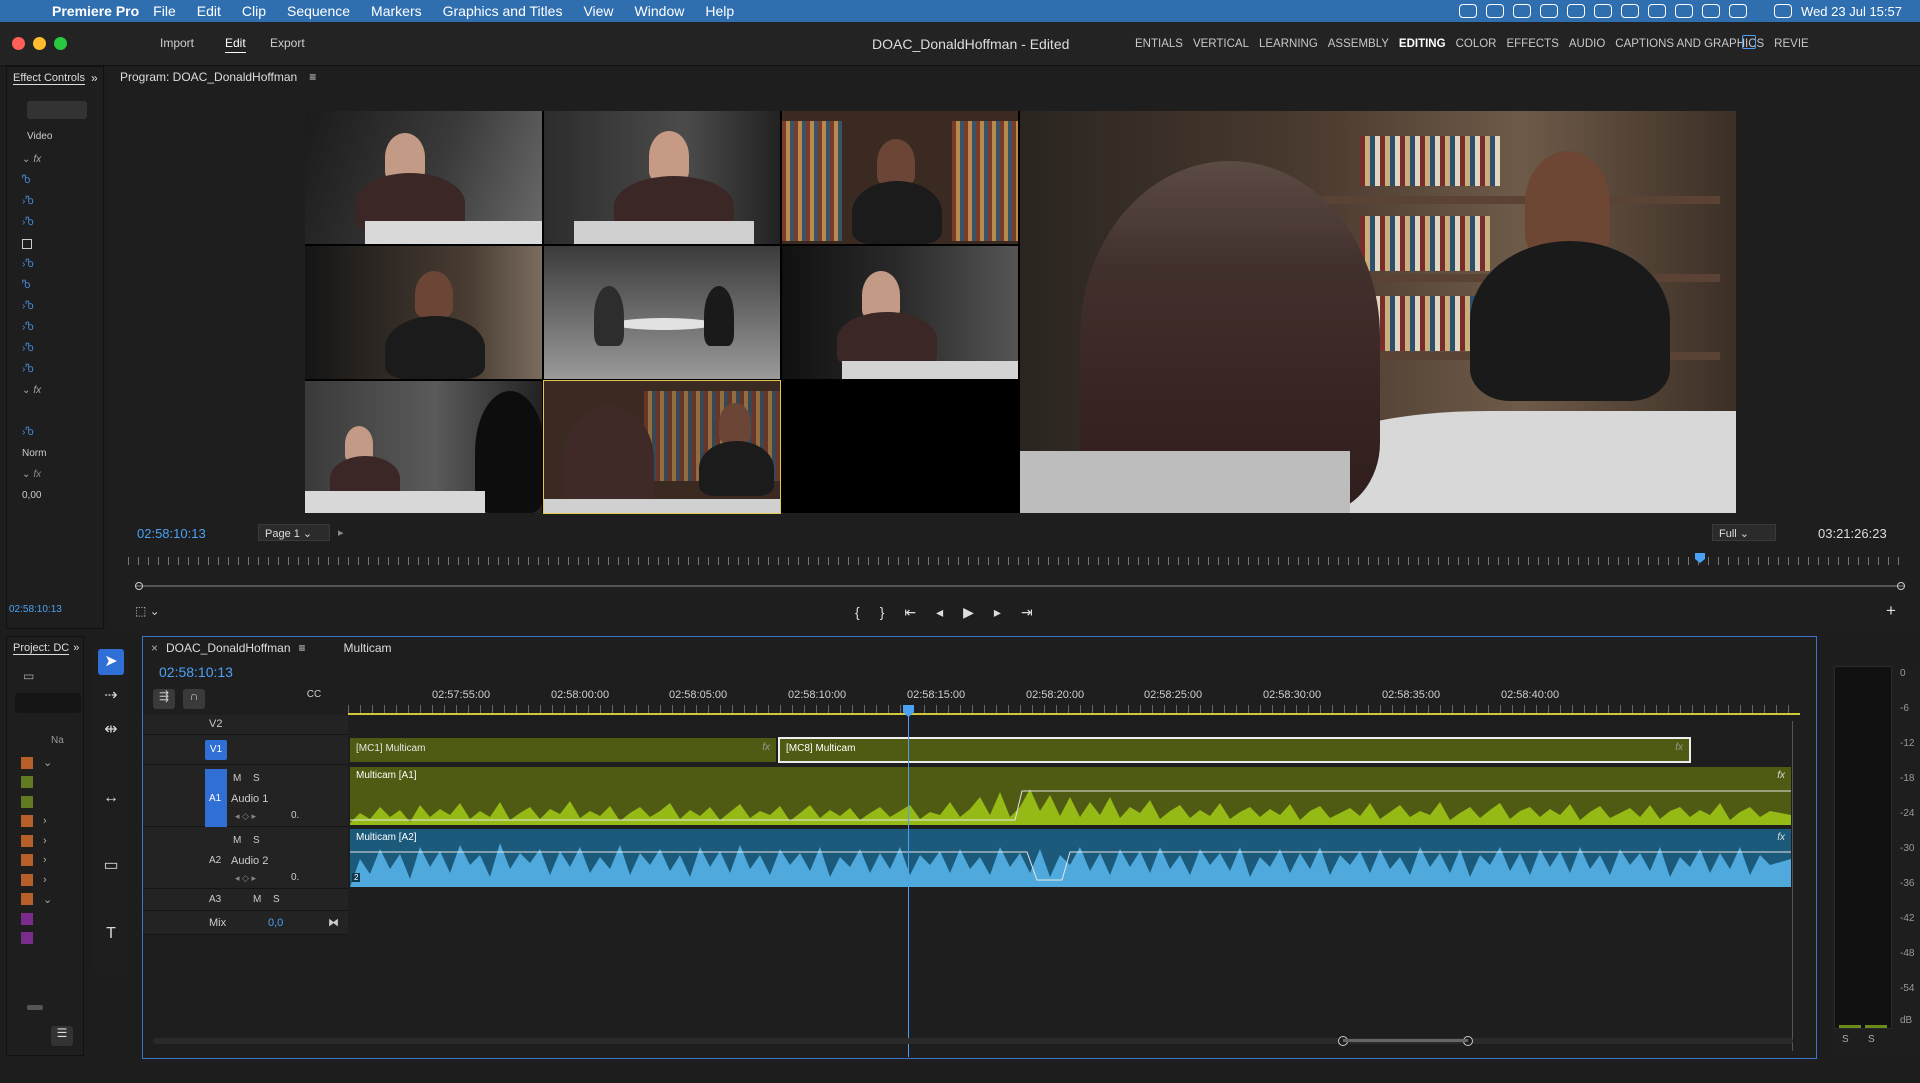 Image resolution: width=1920 pixels, height=1083 pixels. I want to click on workspace-assembly: ASSEMBLY, so click(1358, 44).